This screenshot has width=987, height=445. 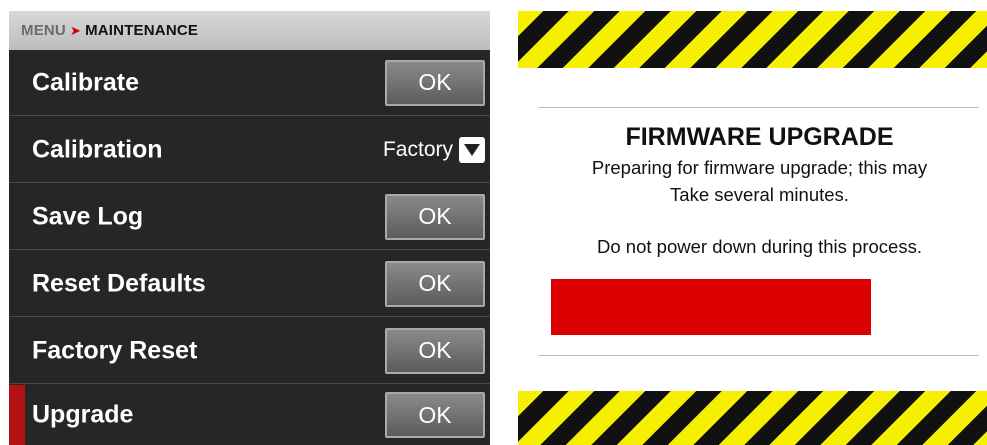 What do you see at coordinates (43, 30) in the screenshot?
I see `breadcrumb-menu-link: MENU` at bounding box center [43, 30].